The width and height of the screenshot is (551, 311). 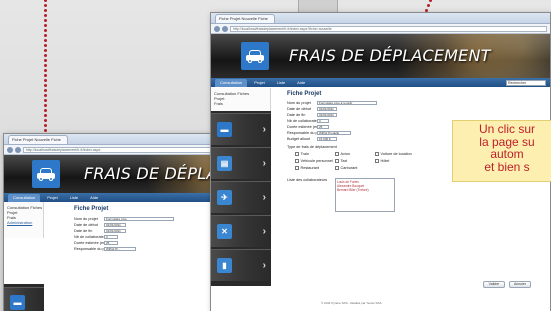 I want to click on tile-strip: ▬ › ▤ › ✈ › ✕ › ▮ ›, so click(x=241, y=198).